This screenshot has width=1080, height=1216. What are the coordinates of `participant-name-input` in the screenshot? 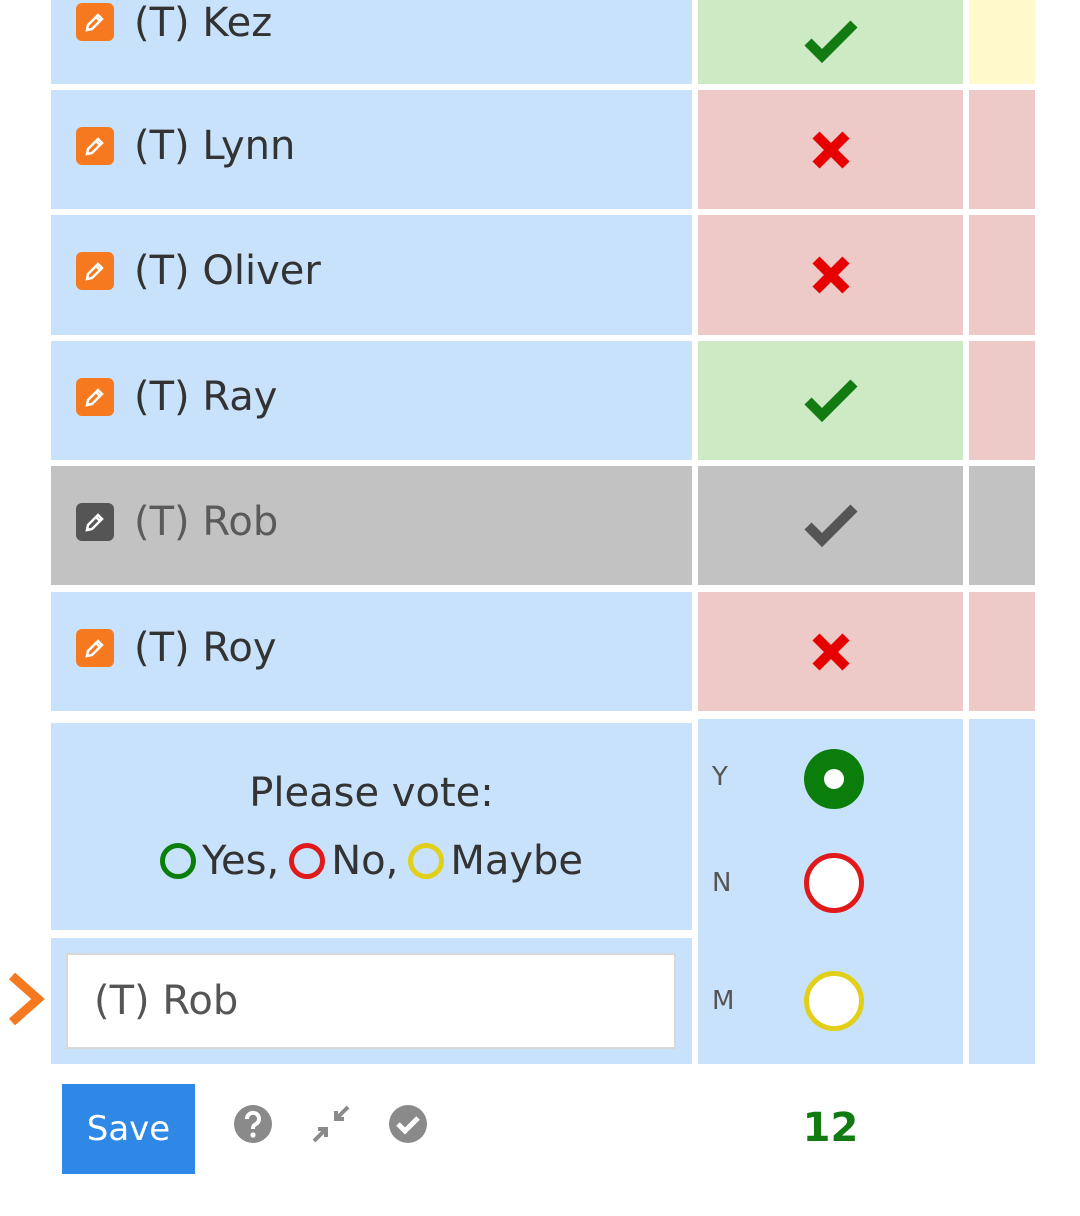 It's located at (371, 1001).